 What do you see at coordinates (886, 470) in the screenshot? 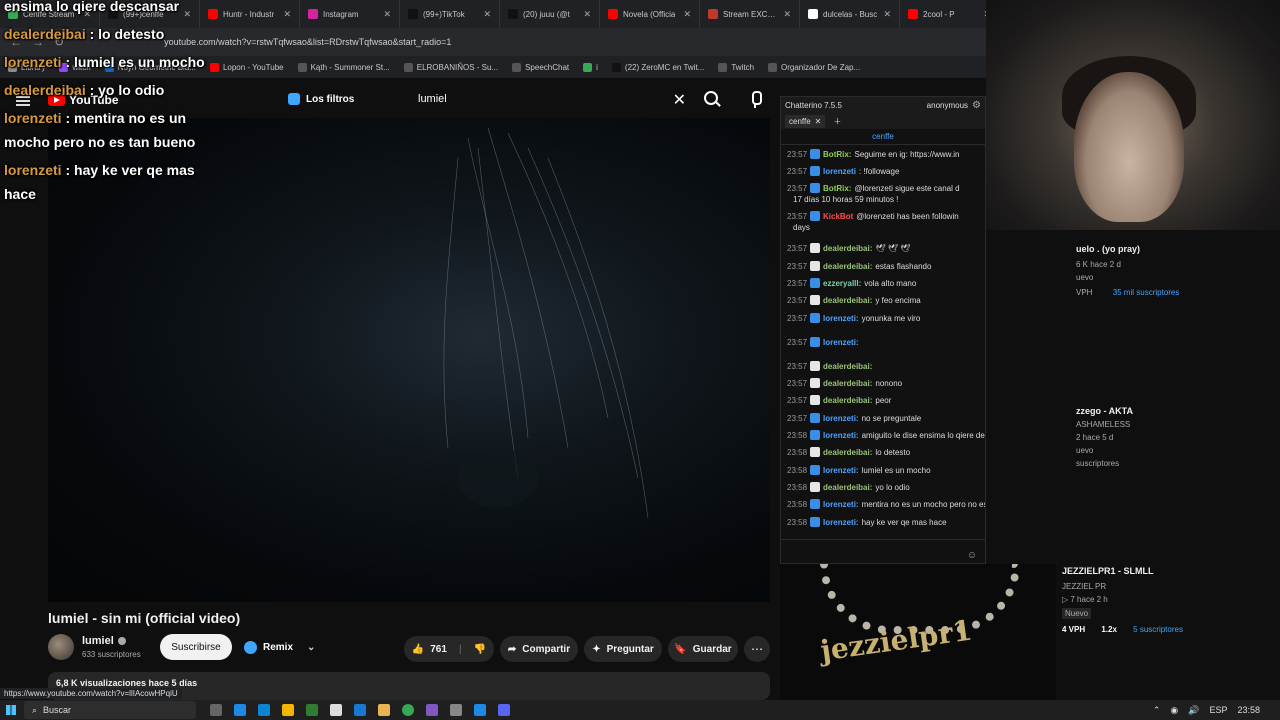
I see `chat-message: 23:58 lorenzeti: lumiel es un mocho` at bounding box center [886, 470].